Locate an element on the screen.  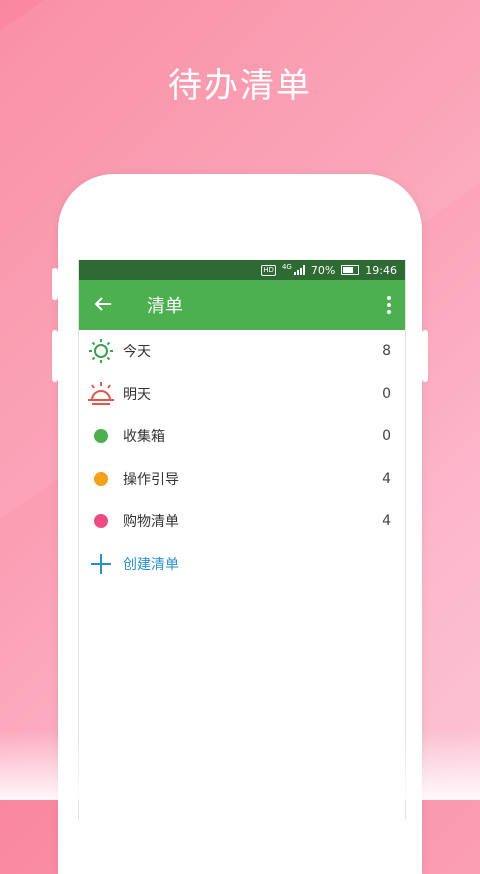
hd-badge: HD is located at coordinates (268, 270).